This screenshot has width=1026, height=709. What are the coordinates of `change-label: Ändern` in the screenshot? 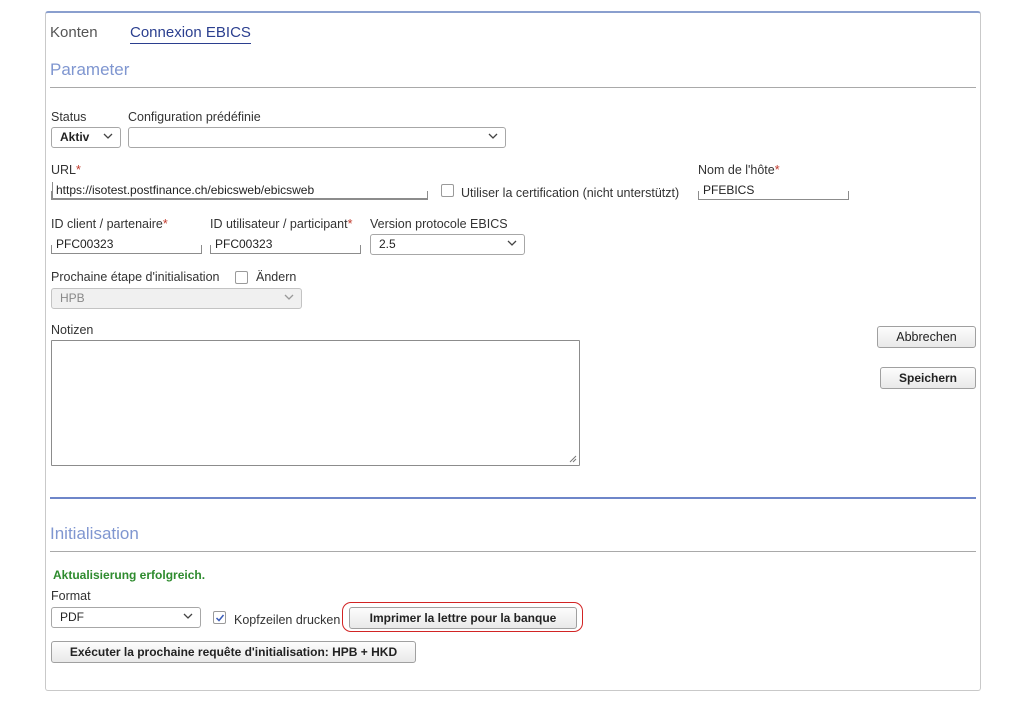 It's located at (276, 277).